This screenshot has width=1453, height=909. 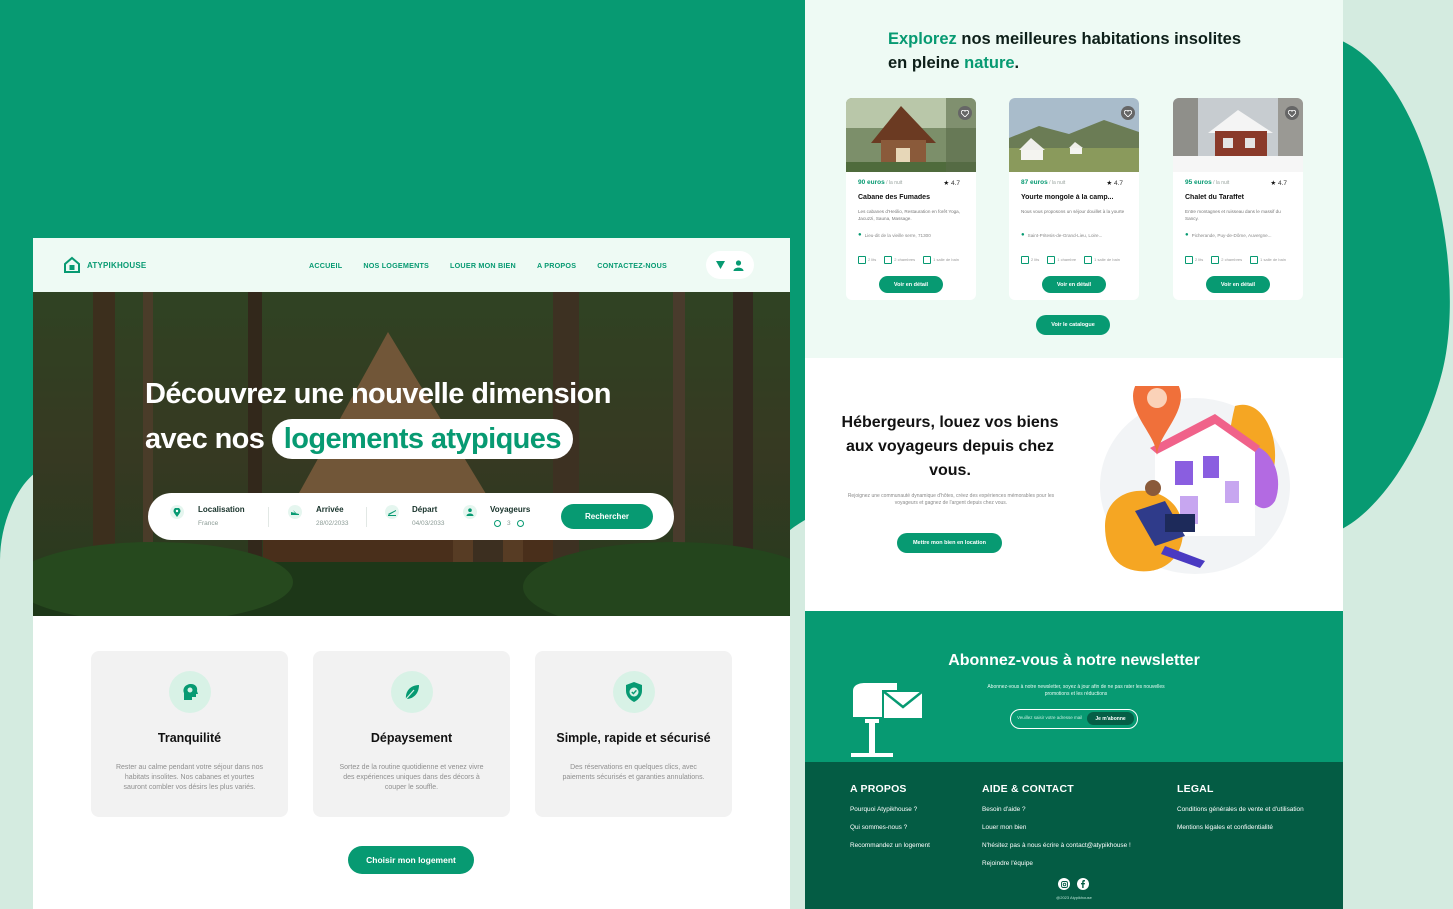 What do you see at coordinates (1110, 718) in the screenshot?
I see `subscribe-button: Je m'abonne` at bounding box center [1110, 718].